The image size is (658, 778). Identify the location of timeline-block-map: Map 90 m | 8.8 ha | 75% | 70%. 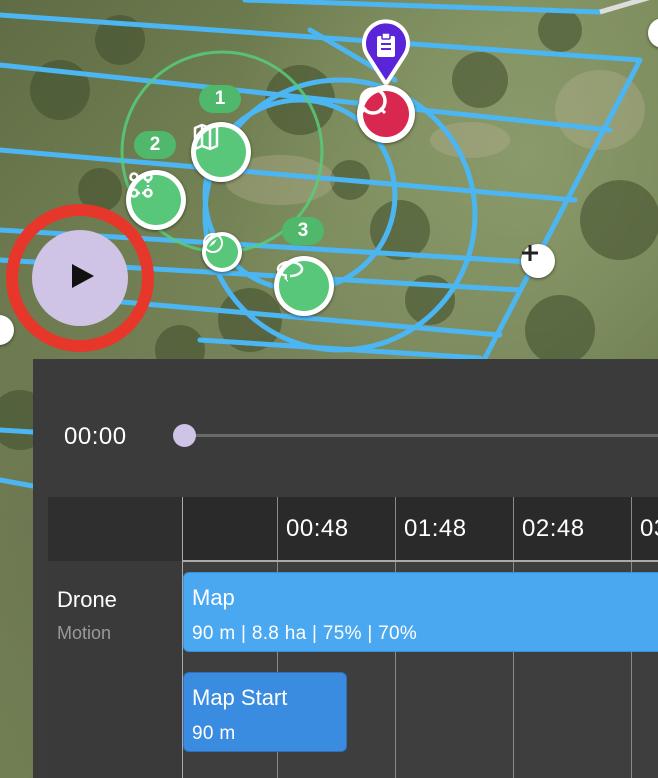
(420, 612).